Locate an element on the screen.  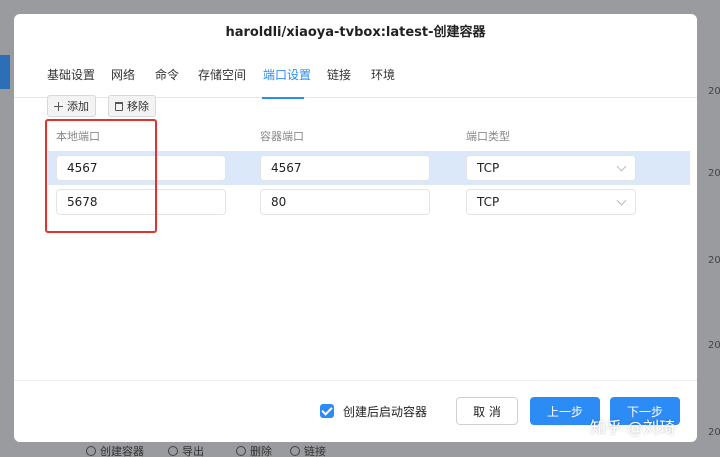
tab-environment: 环境 is located at coordinates (383, 81).